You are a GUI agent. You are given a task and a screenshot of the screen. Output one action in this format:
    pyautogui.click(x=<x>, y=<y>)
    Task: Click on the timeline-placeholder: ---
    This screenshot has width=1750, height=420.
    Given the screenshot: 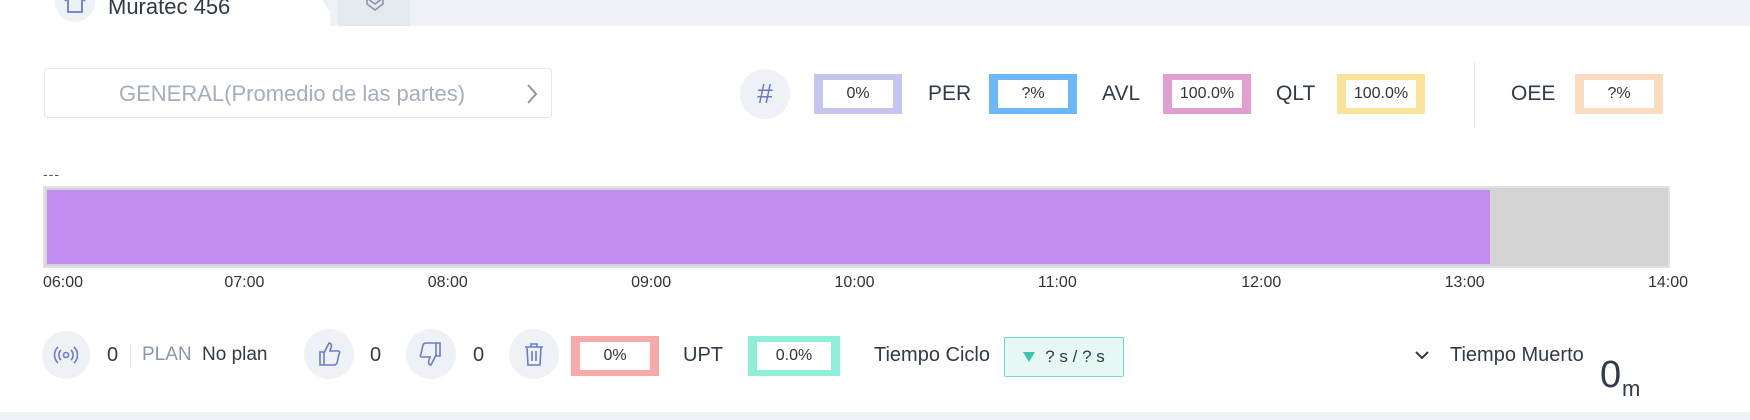 What is the action you would take?
    pyautogui.click(x=51, y=174)
    